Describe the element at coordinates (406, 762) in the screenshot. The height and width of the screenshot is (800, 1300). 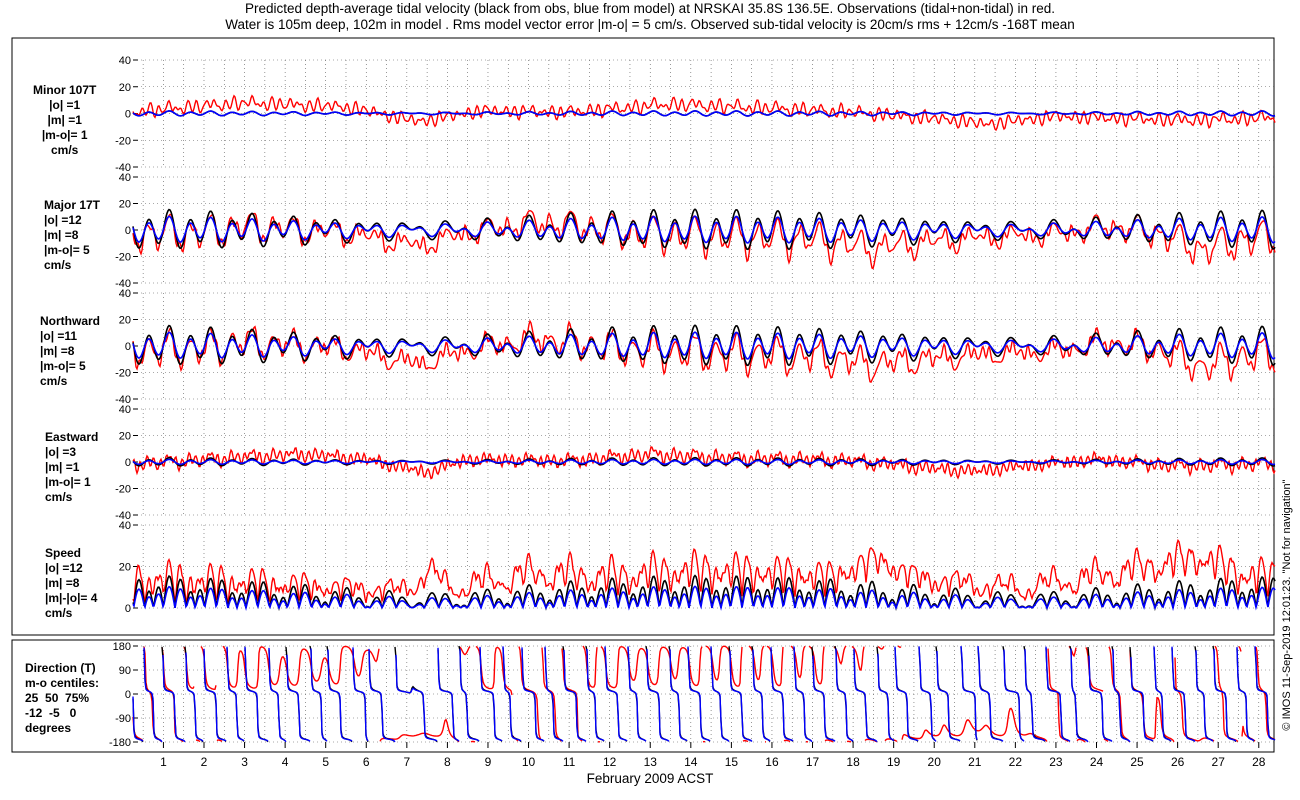
I see `x-tick-label: 7` at that location.